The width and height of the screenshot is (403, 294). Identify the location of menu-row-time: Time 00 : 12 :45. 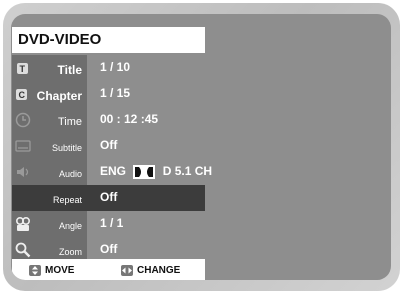
(108, 120).